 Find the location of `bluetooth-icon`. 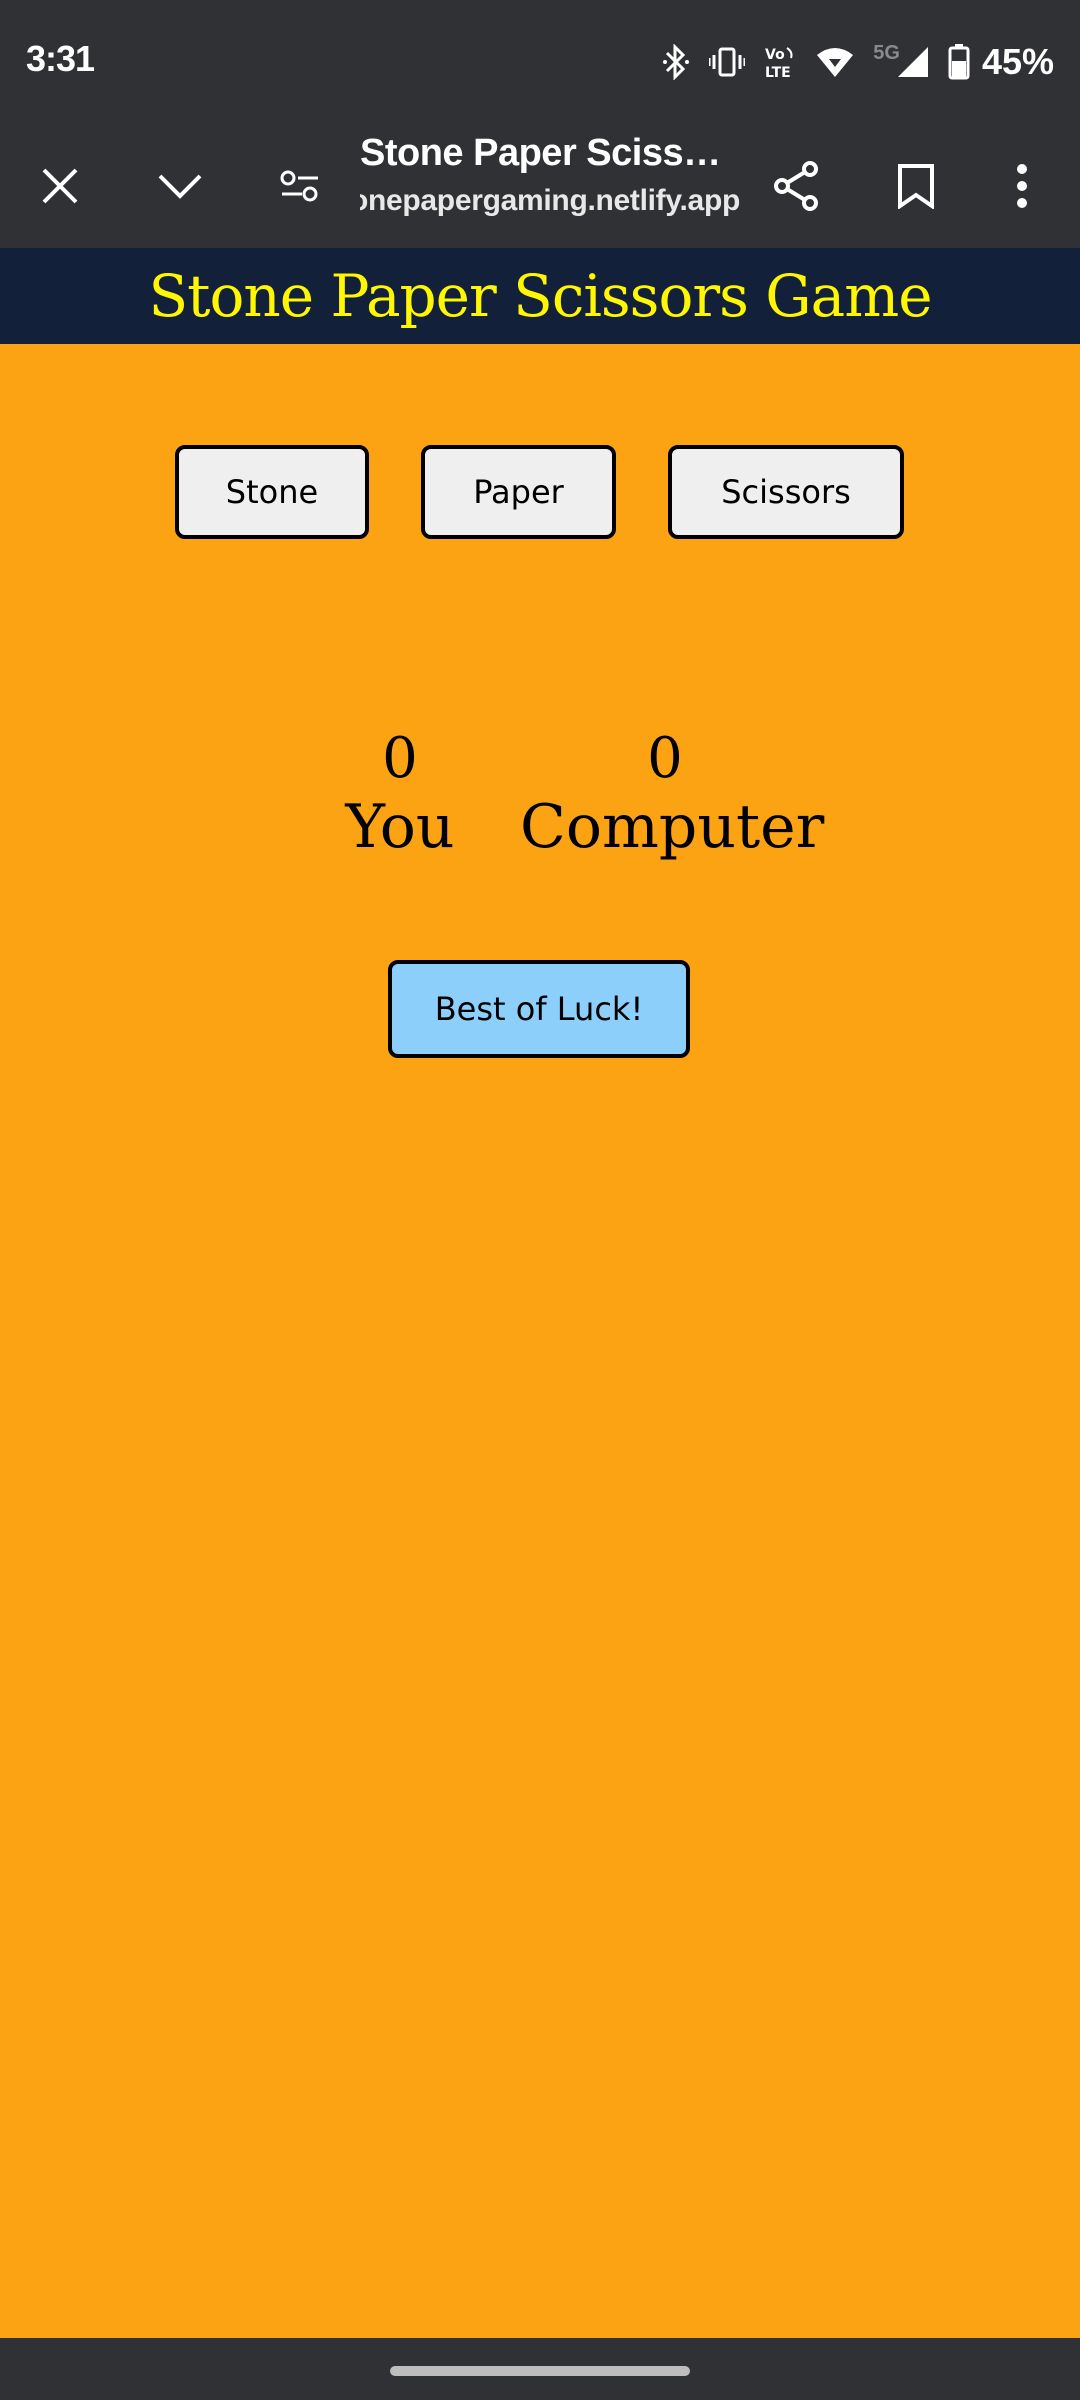

bluetooth-icon is located at coordinates (676, 62).